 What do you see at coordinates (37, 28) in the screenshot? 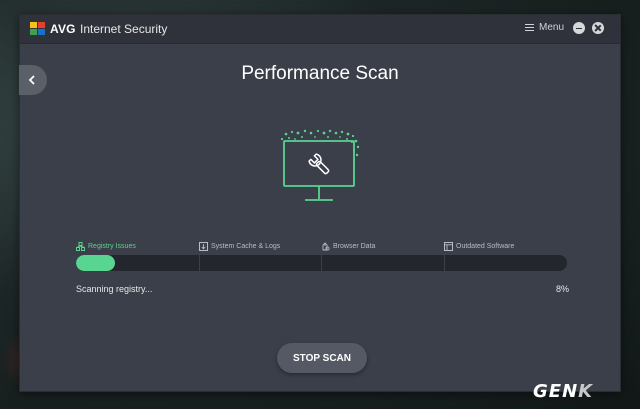
I see `avg-logo-icon` at bounding box center [37, 28].